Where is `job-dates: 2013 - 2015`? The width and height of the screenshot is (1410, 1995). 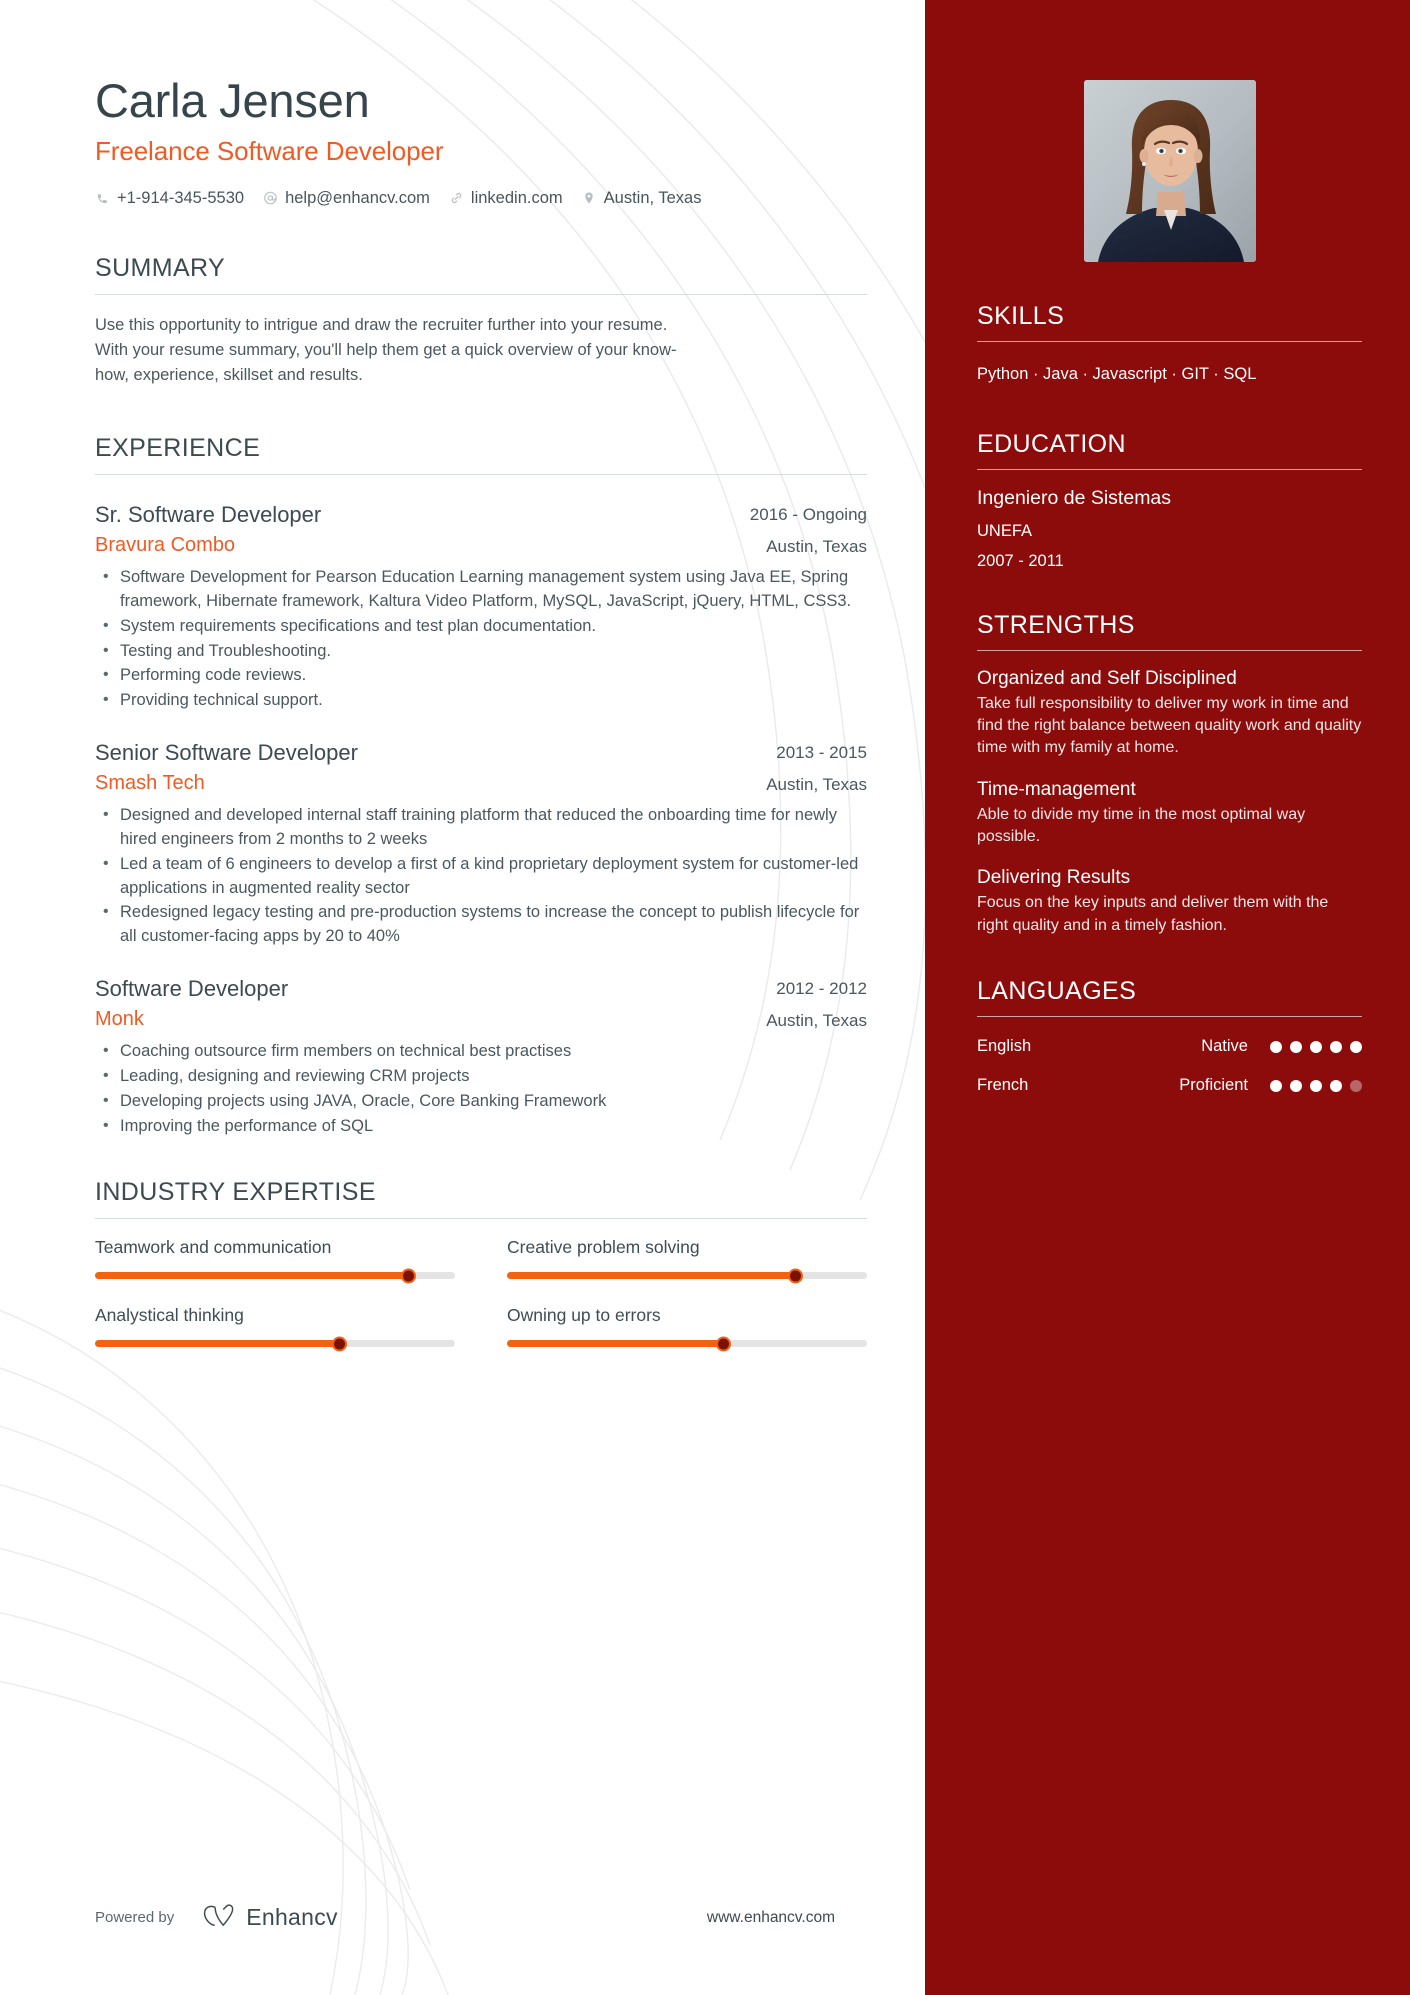 job-dates: 2013 - 2015 is located at coordinates (821, 752).